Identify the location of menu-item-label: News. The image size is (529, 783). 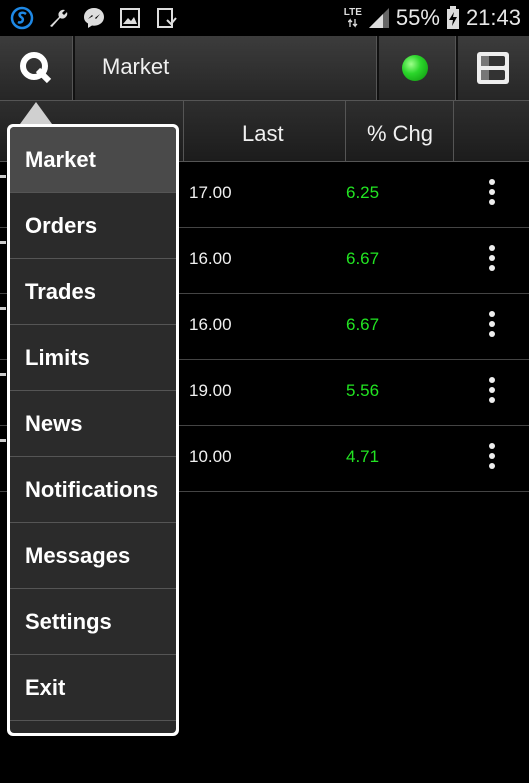
(54, 423).